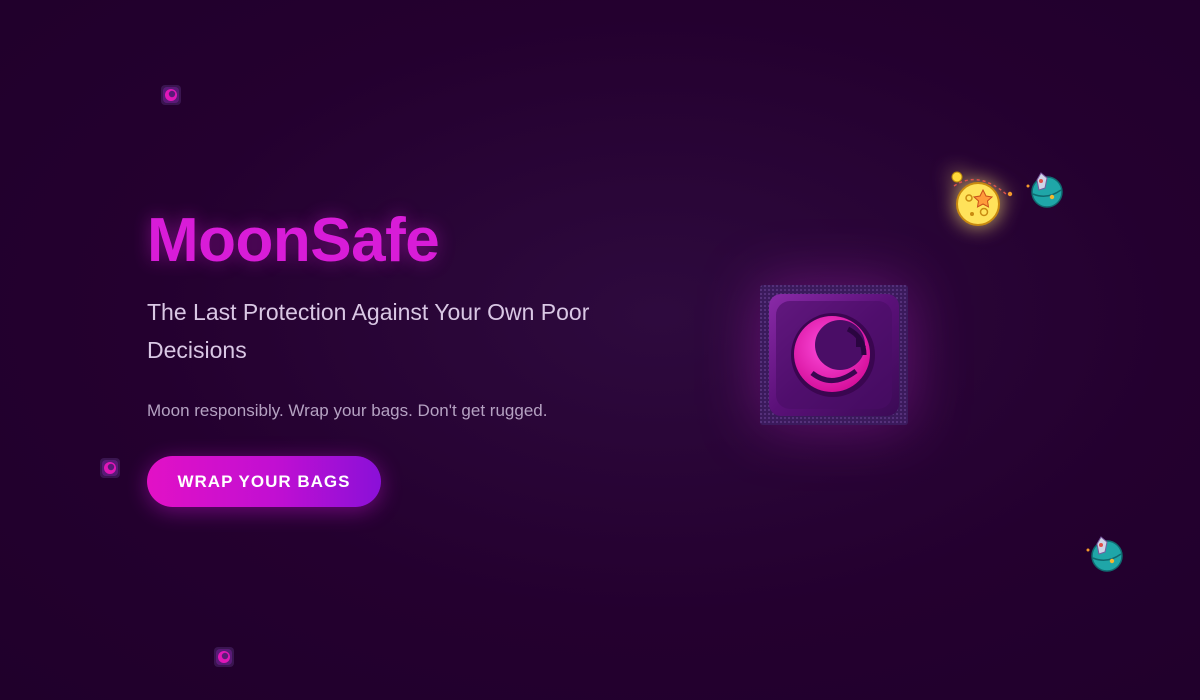 This screenshot has width=1200, height=700. What do you see at coordinates (264, 481) in the screenshot?
I see `wrap-your-bags-button: WRAP YOUR BAGS` at bounding box center [264, 481].